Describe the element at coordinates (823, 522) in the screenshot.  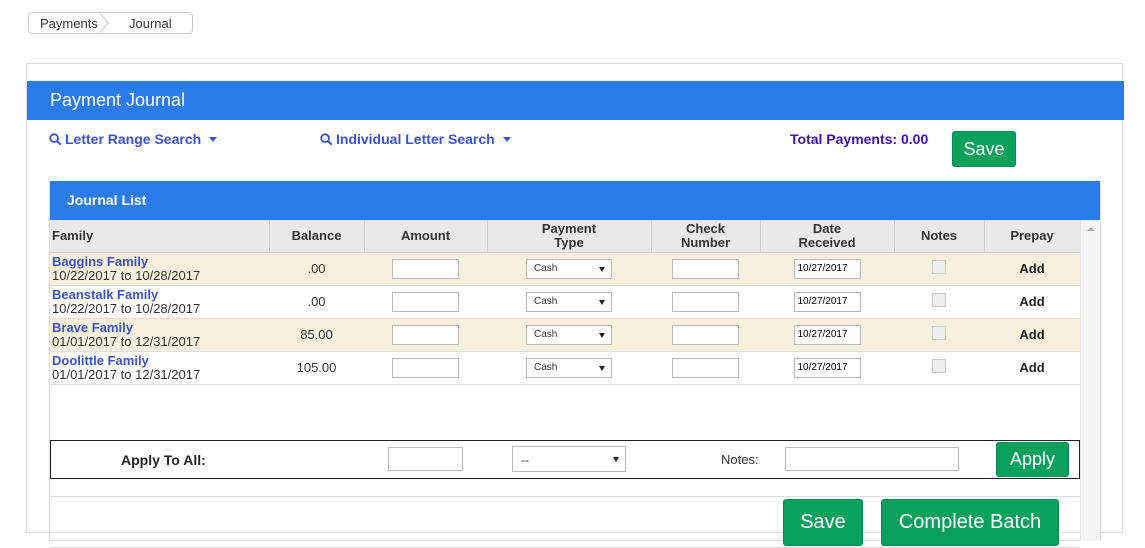
I see `save-button-bottom: Save` at that location.